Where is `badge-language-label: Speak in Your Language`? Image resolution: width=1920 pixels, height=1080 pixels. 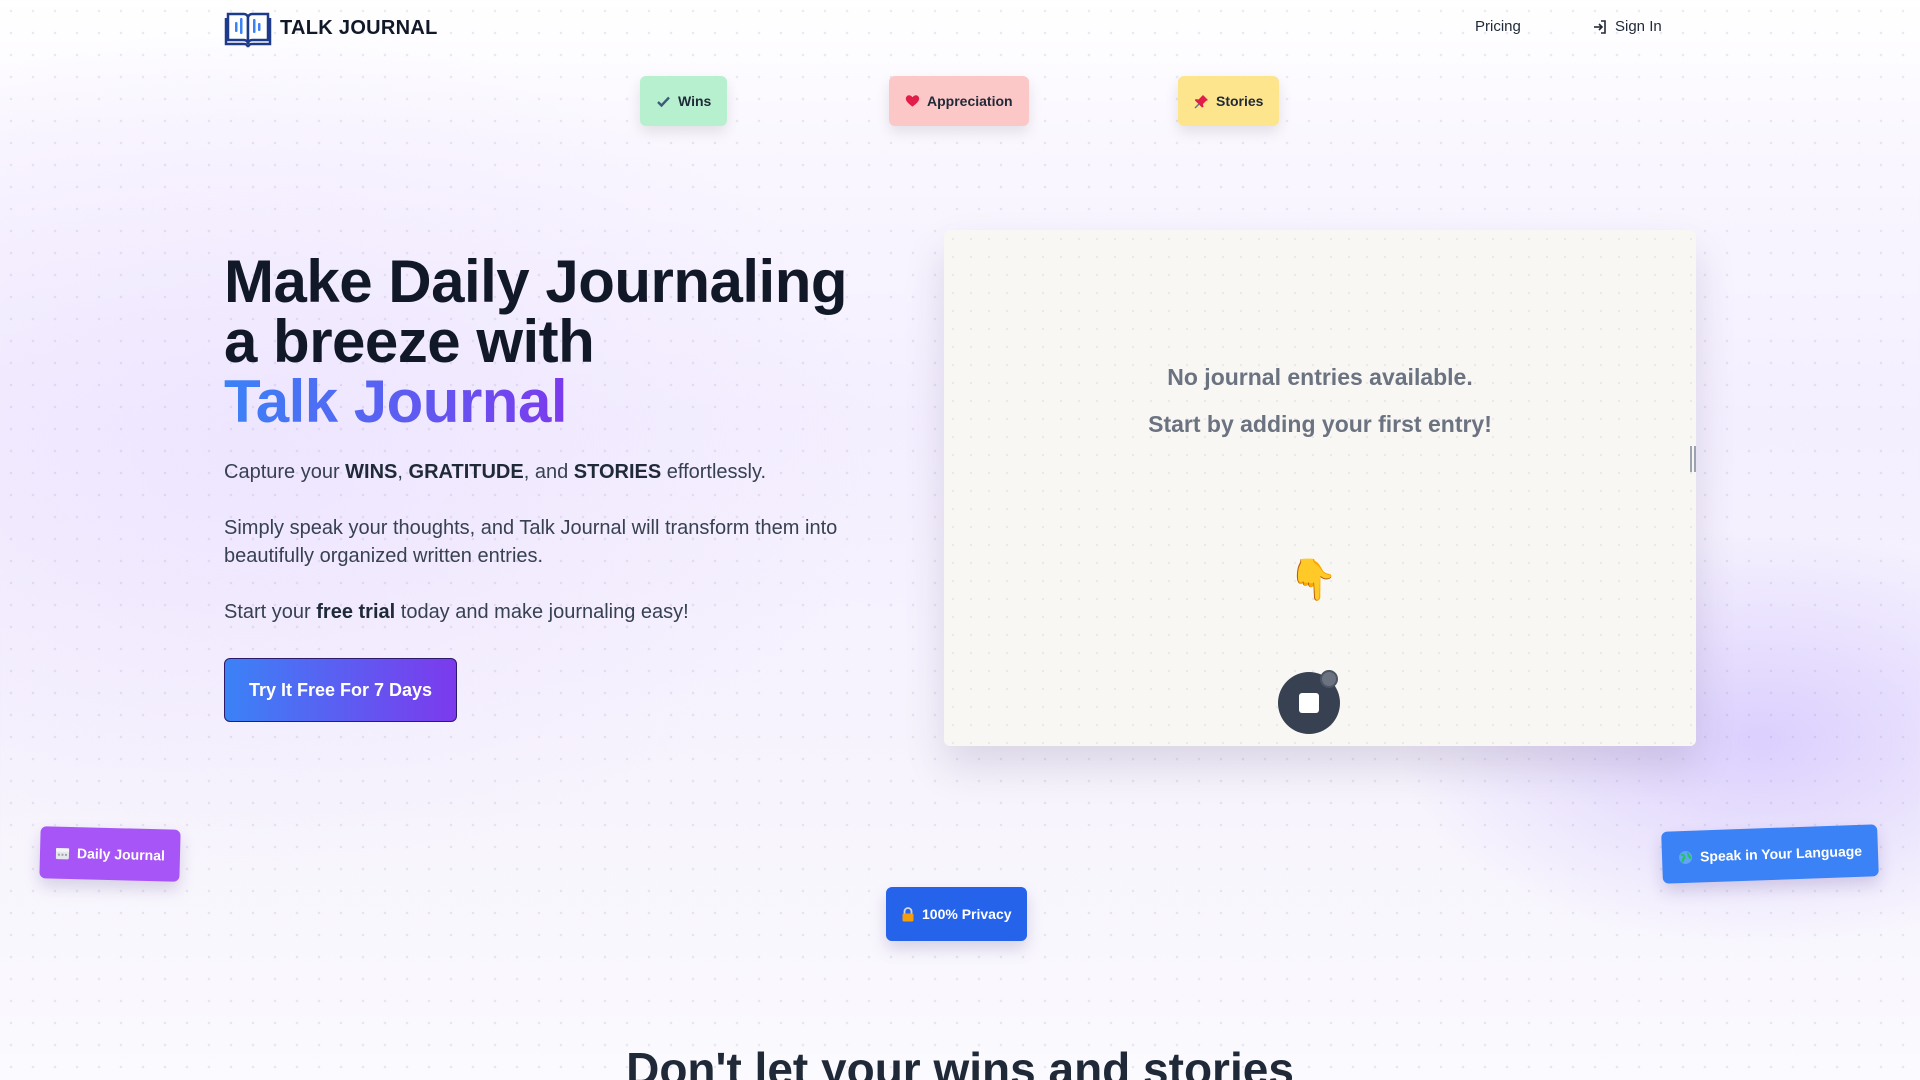 badge-language-label: Speak in Your Language is located at coordinates (1781, 853).